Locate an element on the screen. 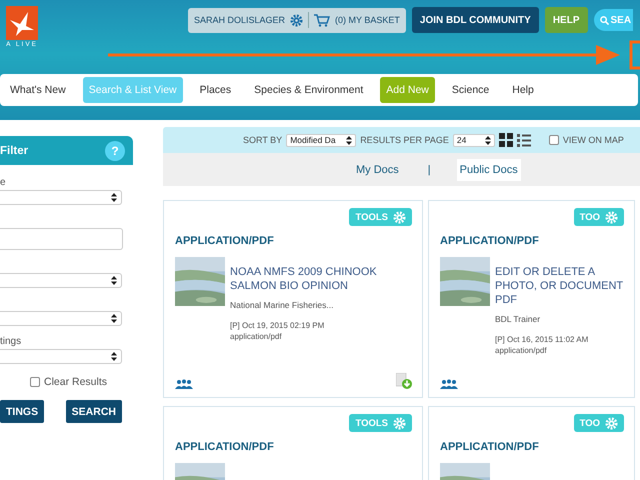 Image resolution: width=640 pixels, height=480 pixels. search-icon is located at coordinates (604, 20).